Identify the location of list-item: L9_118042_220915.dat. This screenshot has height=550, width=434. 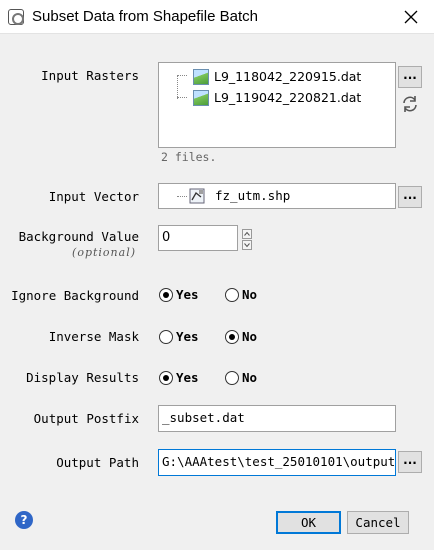
(277, 76).